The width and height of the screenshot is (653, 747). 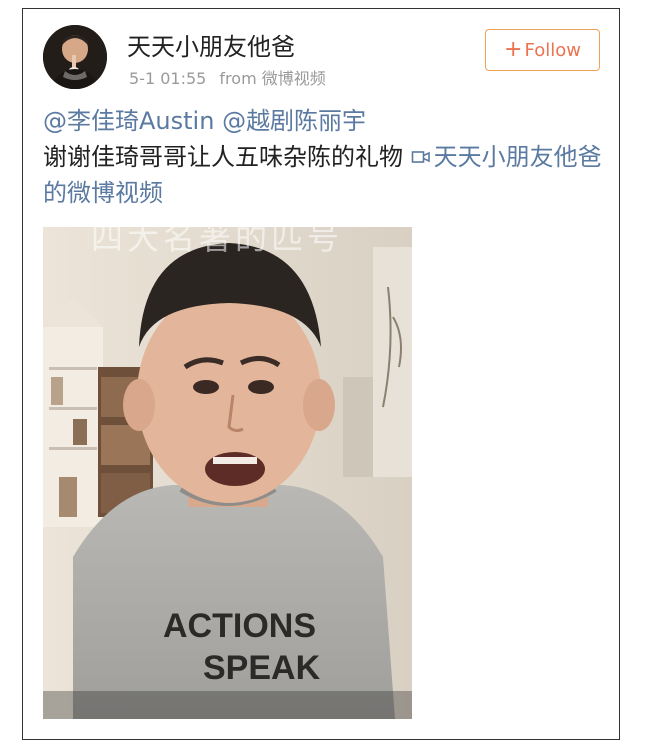 I want to click on shirt-text-line-2: SPEAK, so click(x=262, y=668).